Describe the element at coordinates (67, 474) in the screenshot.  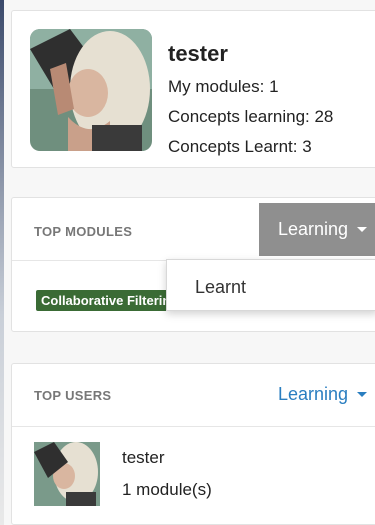
I see `user-avatar` at that location.